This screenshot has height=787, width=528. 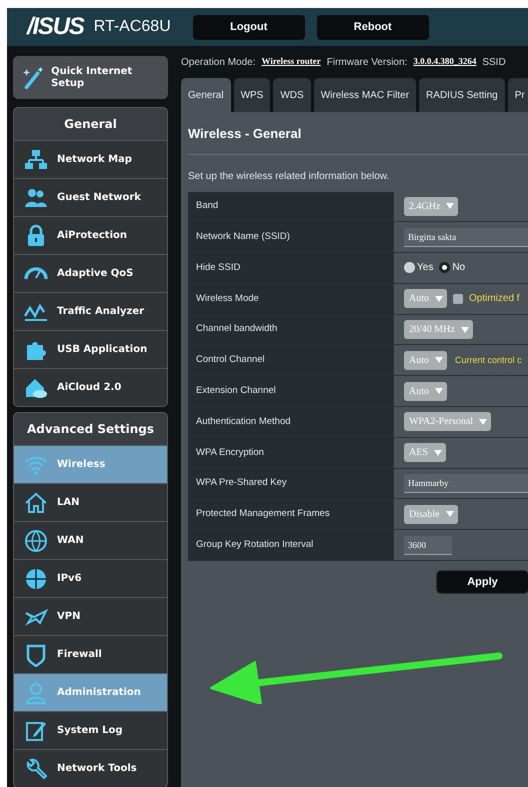 What do you see at coordinates (248, 27) in the screenshot?
I see `logout-button: Logout` at bounding box center [248, 27].